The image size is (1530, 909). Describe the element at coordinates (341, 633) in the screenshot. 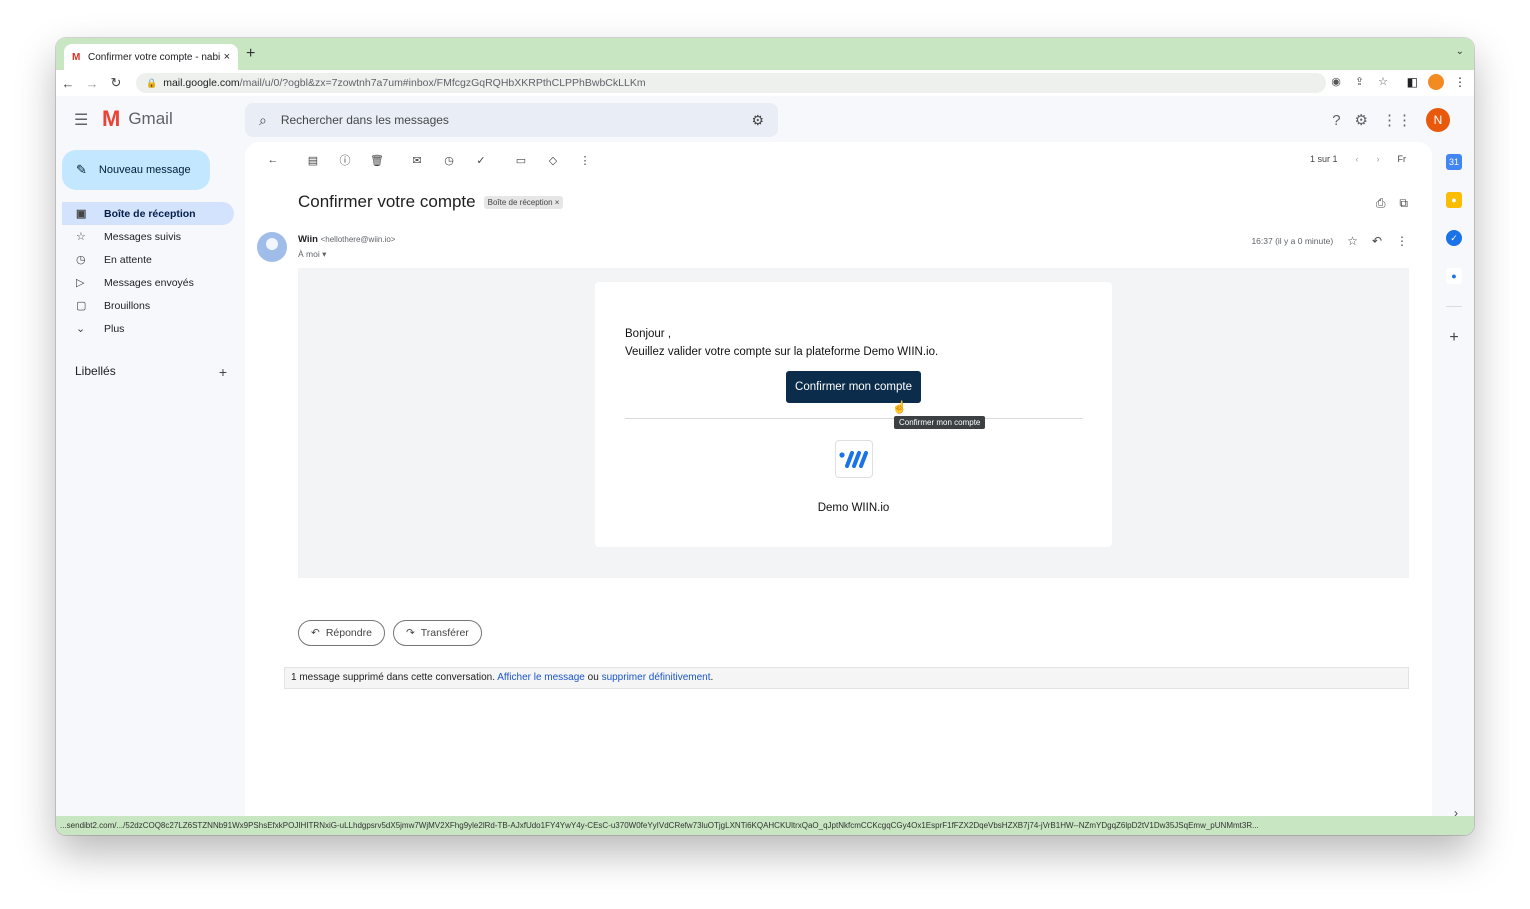

I see `reply-button: ↶ Répondre` at that location.